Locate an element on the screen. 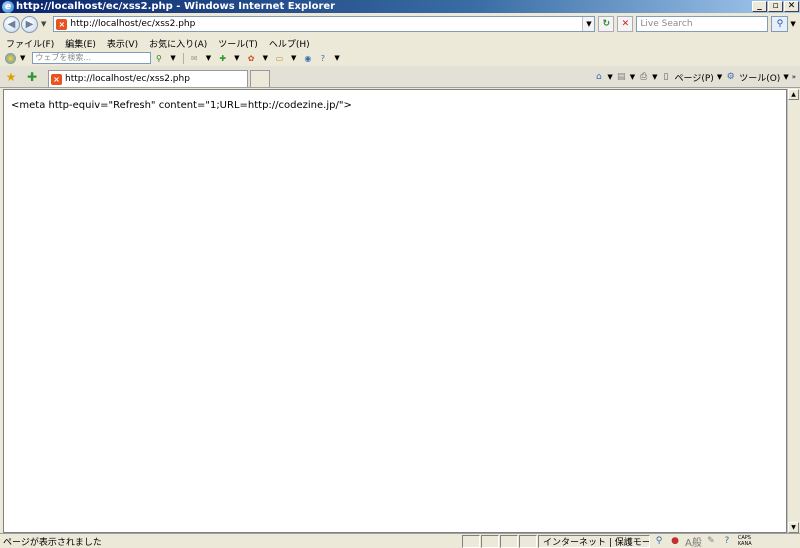 The height and width of the screenshot is (548, 800). butterfly-icon: ✿ is located at coordinates (251, 58).